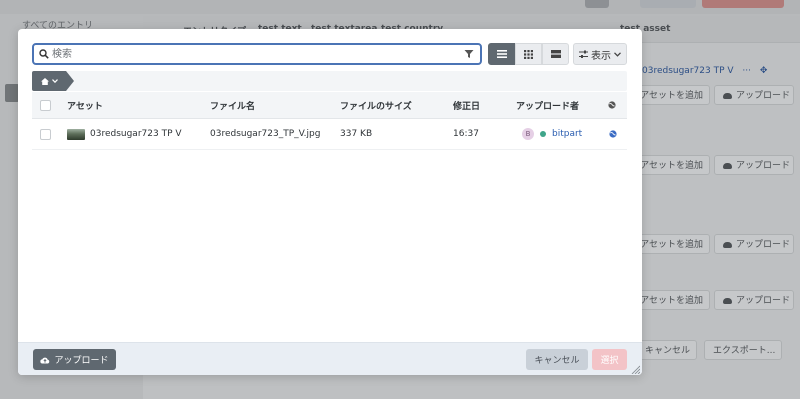  Describe the element at coordinates (12, 93) in the screenshot. I see `sidebar-selected-indicator` at that location.